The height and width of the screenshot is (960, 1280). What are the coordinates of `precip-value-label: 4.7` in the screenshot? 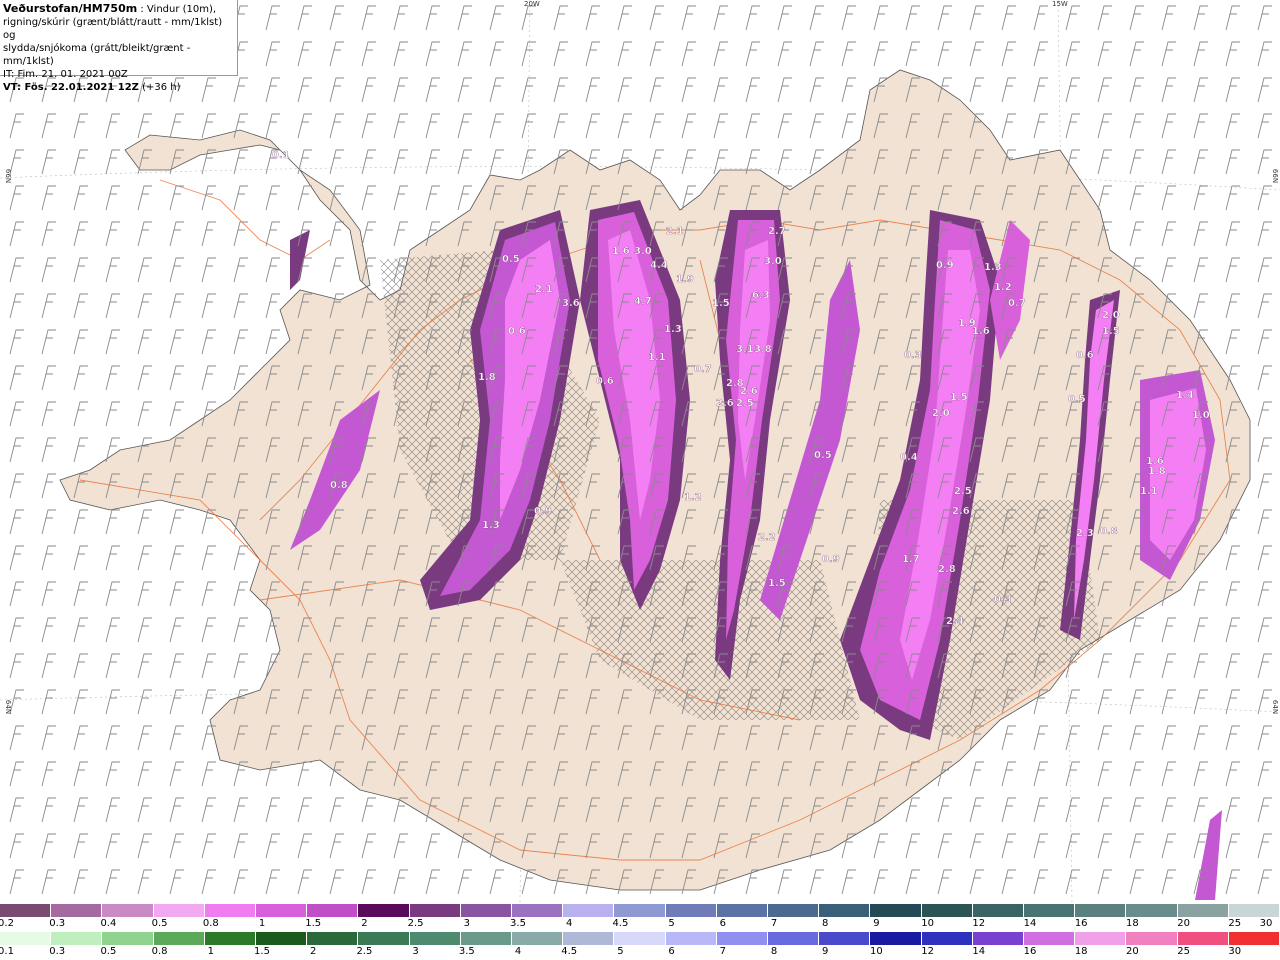 It's located at (643, 301).